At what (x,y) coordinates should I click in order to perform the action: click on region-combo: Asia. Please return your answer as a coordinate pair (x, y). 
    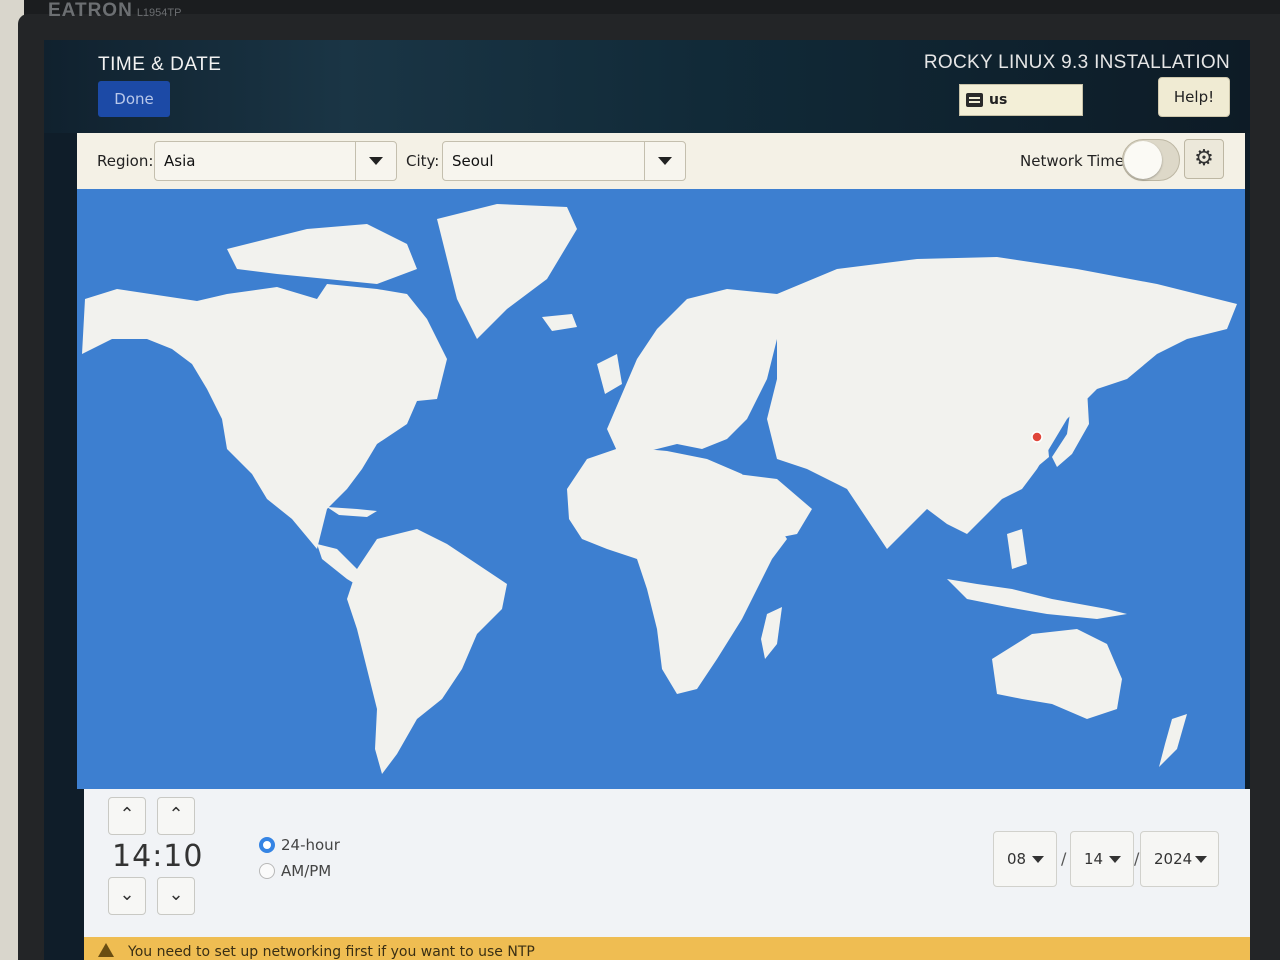
    Looking at the image, I should click on (275, 161).